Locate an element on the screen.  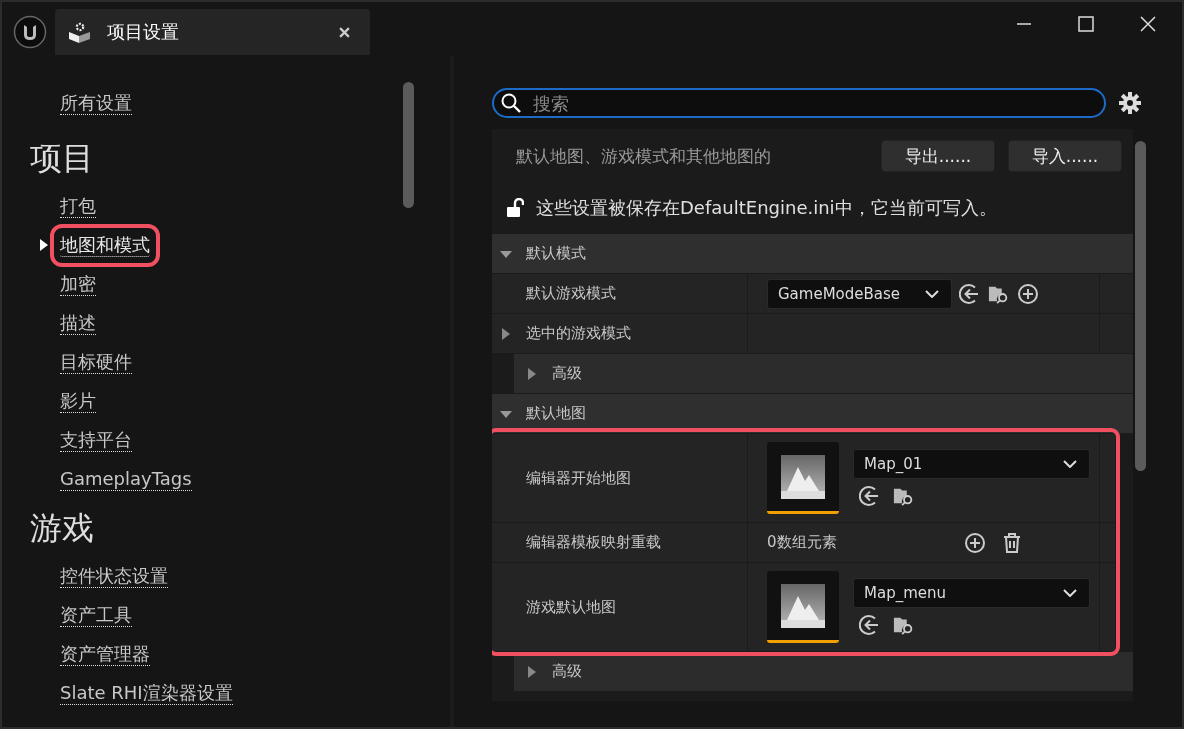
sidebar-item: 打包 is located at coordinates (78, 206).